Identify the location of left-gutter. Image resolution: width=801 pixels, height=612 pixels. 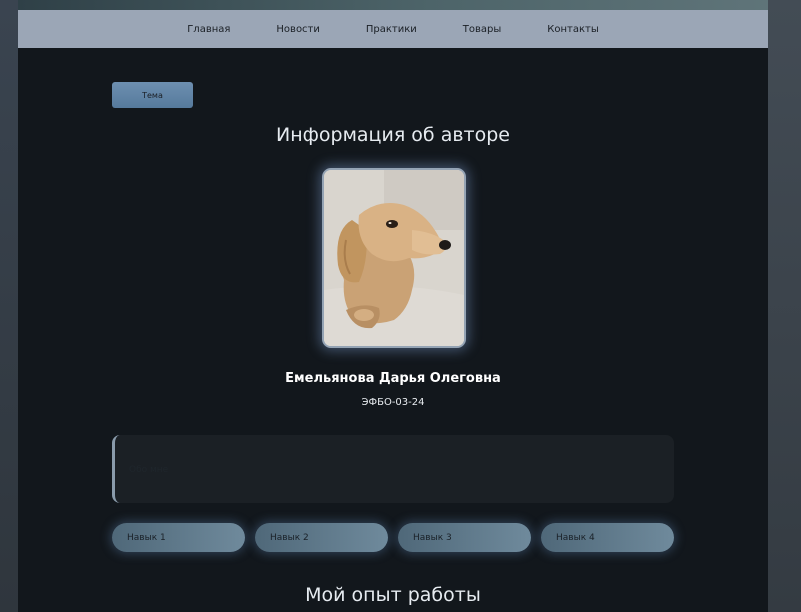
(9, 306).